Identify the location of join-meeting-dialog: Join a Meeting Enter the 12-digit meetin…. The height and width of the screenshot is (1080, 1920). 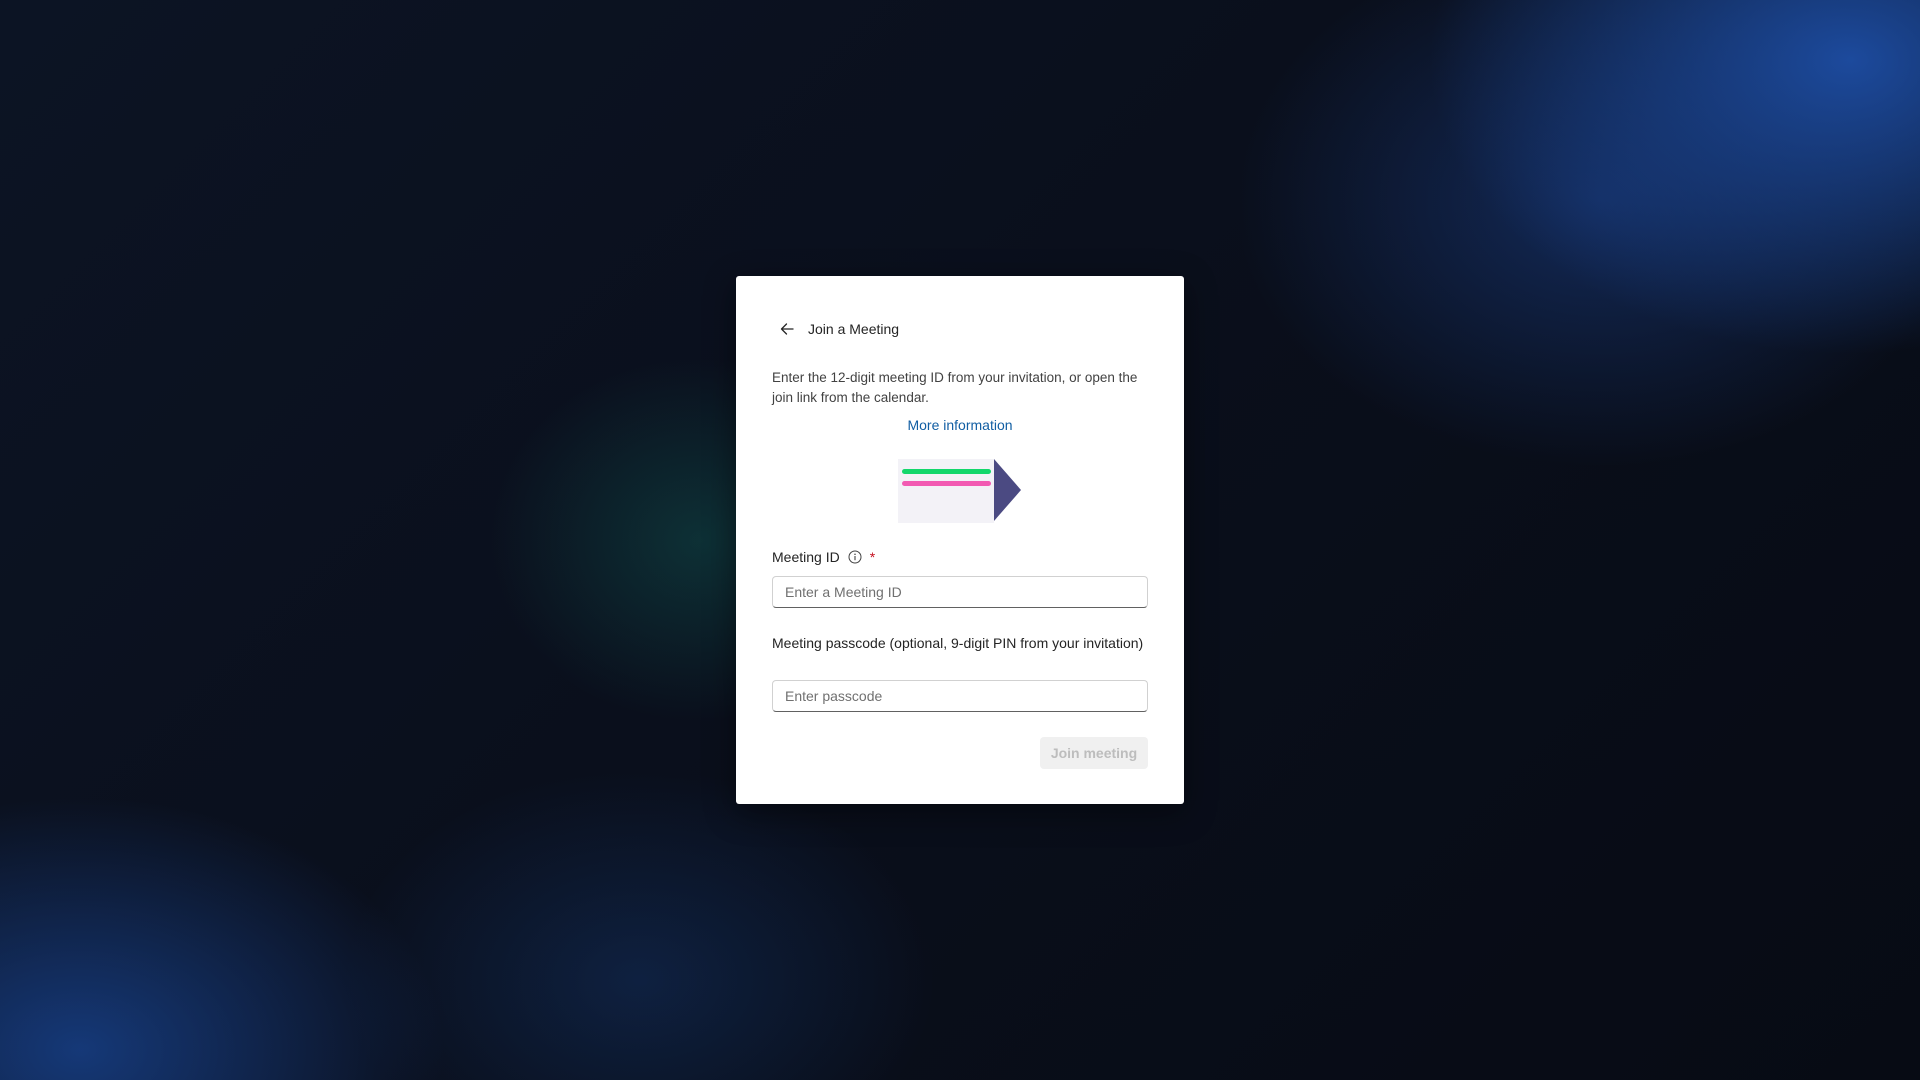
(960, 540).